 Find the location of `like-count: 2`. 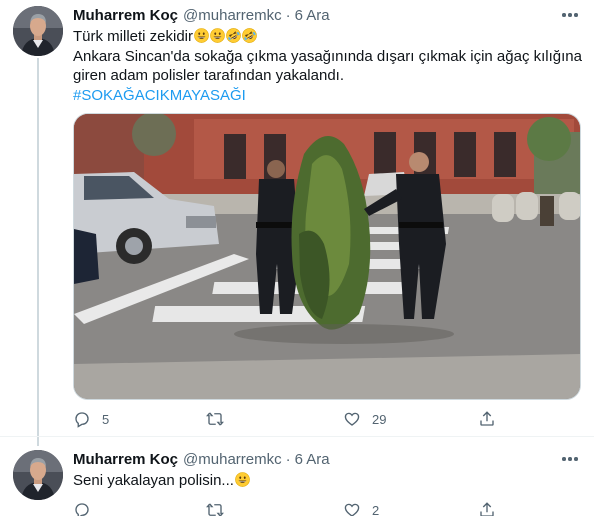

like-count: 2 is located at coordinates (376, 509).